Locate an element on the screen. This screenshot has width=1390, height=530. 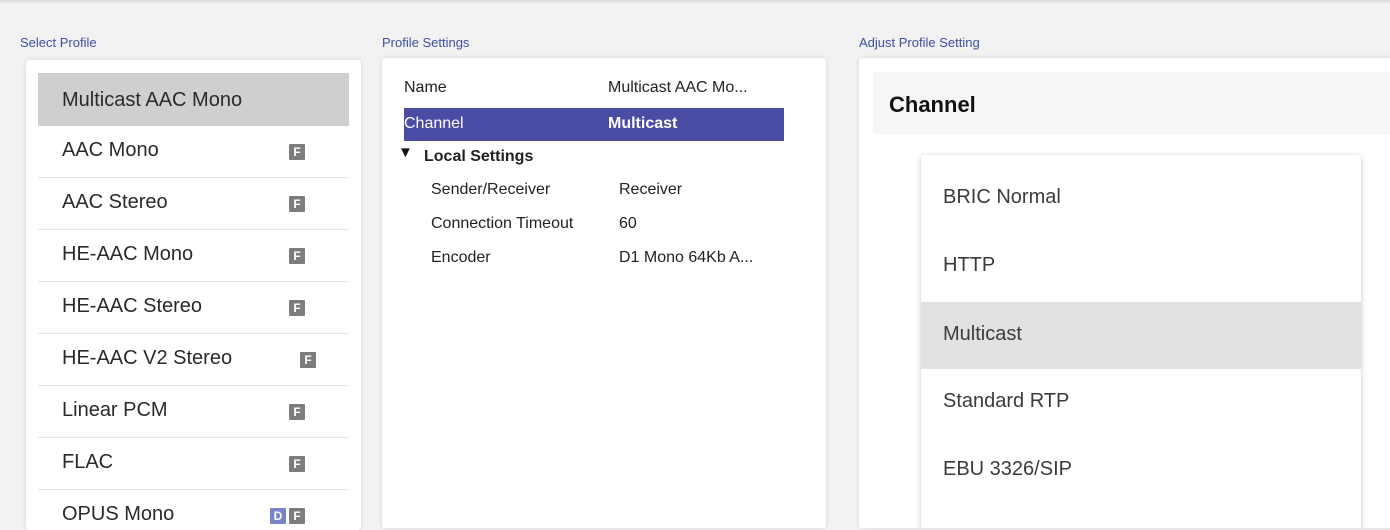
profile-item-multicast-aac-mono: Multicast AAC Mono is located at coordinates (193, 99).